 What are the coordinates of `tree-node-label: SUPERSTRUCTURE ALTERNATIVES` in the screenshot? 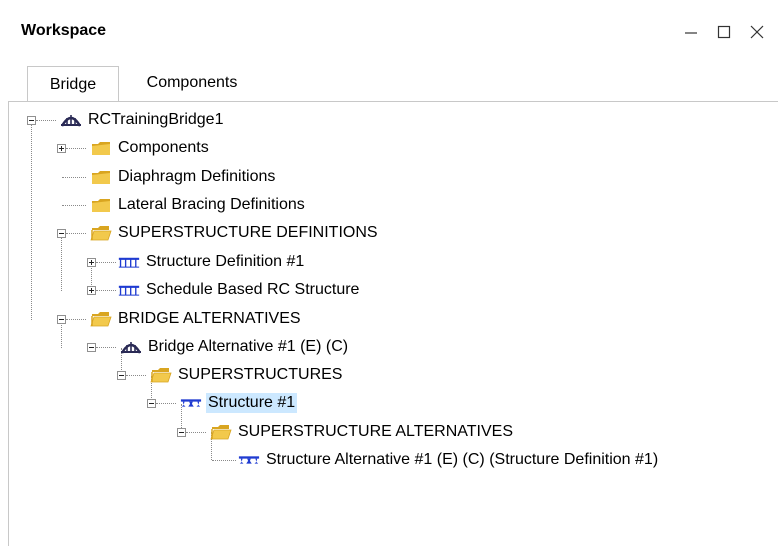 It's located at (376, 431).